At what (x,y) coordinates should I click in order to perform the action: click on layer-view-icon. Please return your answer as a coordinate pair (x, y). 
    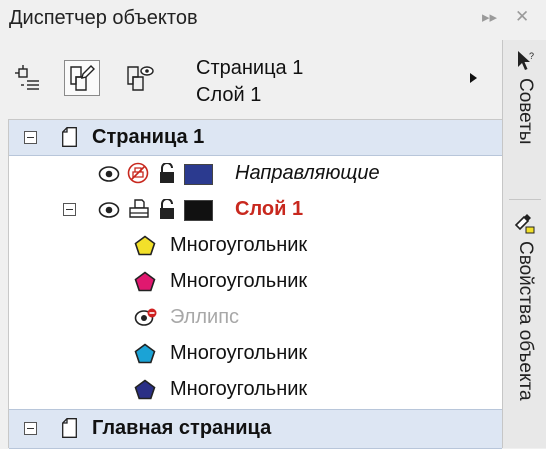
    Looking at the image, I should click on (140, 78).